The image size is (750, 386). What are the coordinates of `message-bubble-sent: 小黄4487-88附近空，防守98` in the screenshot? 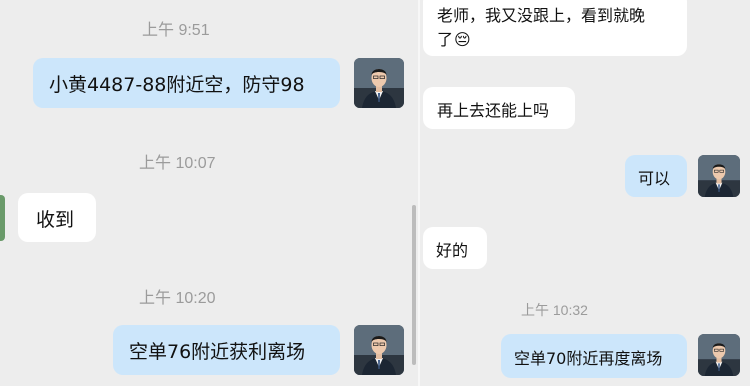 It's located at (186, 83).